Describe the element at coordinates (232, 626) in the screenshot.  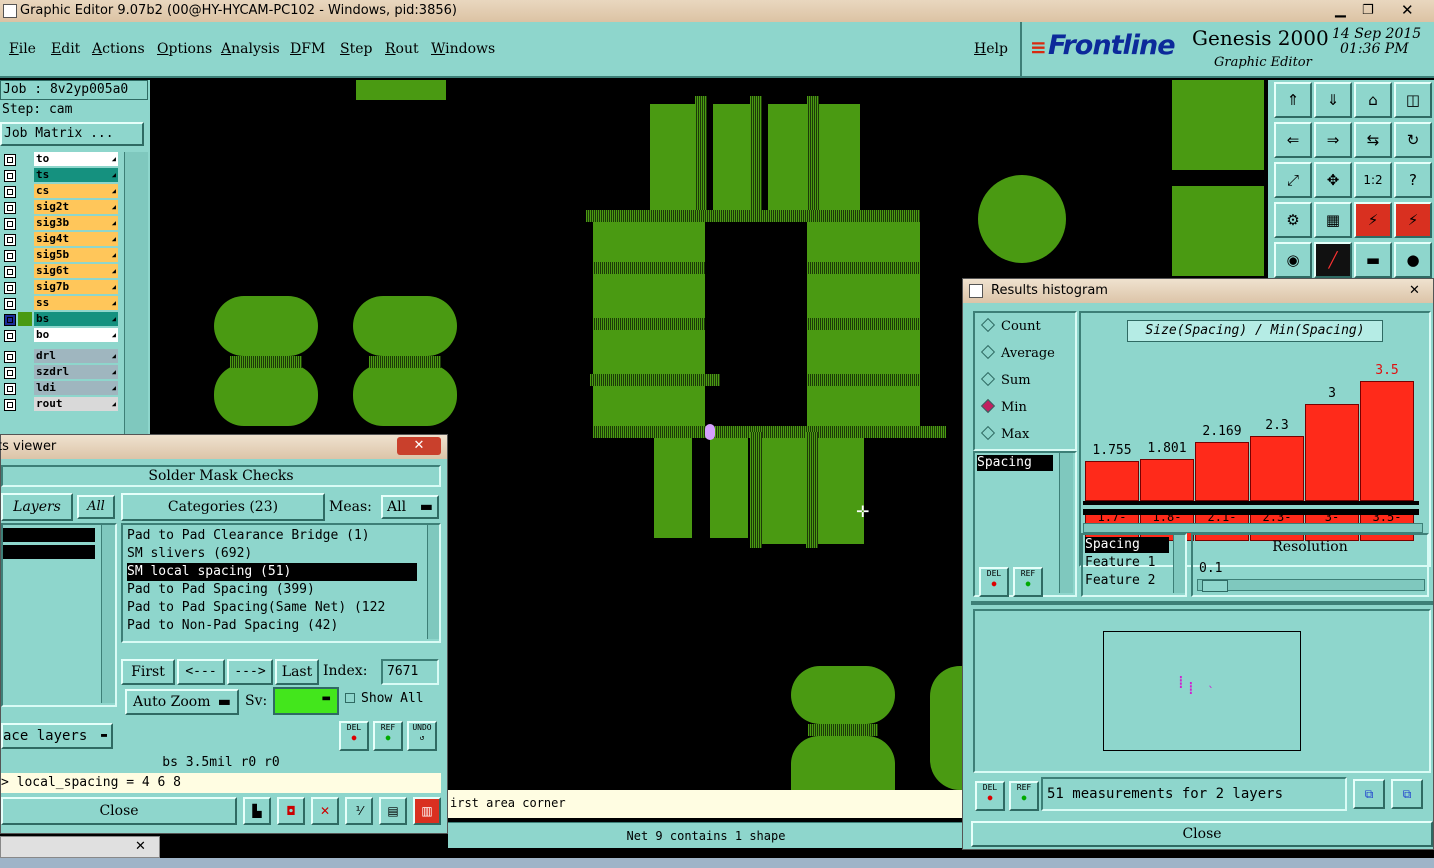
I see `list-item: Pad to Non-Pad Spacing (42)` at that location.